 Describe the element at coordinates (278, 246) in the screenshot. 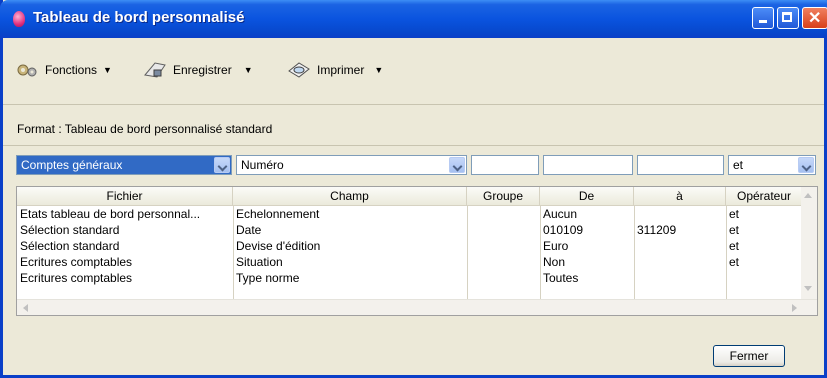

I see `cell-champ: Devise d'édition` at that location.